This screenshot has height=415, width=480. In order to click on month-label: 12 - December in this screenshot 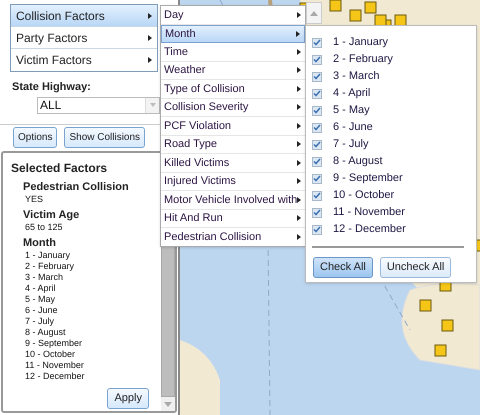, I will do `click(369, 230)`.